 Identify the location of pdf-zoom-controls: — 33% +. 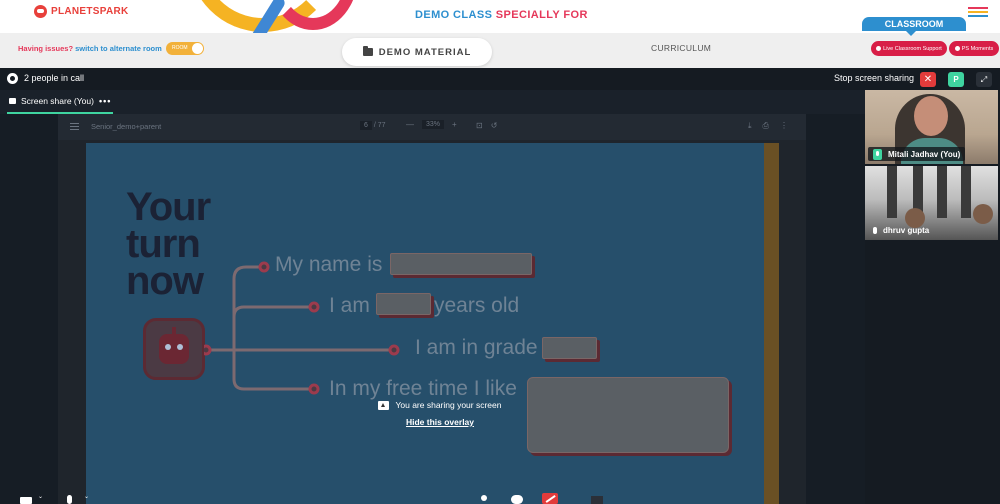
(431, 124).